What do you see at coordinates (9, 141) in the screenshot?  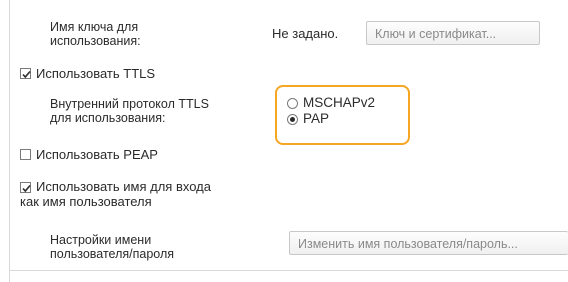 I see `panel-left-border` at bounding box center [9, 141].